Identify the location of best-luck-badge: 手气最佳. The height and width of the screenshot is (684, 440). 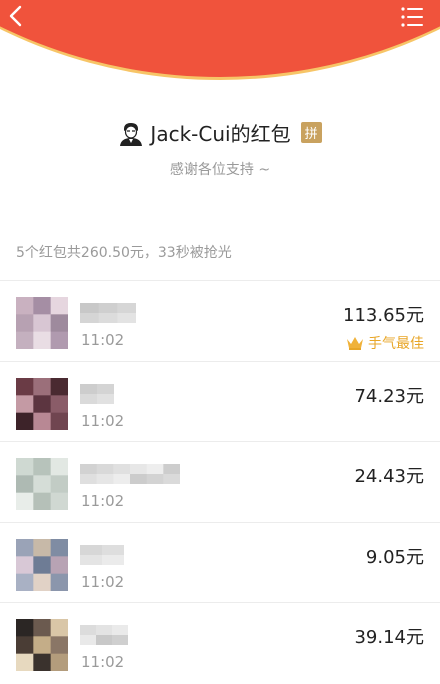
(385, 343).